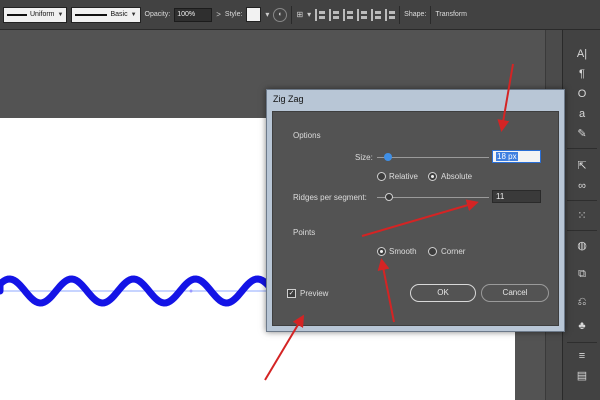  I want to click on smooth-radio, so click(381, 251).